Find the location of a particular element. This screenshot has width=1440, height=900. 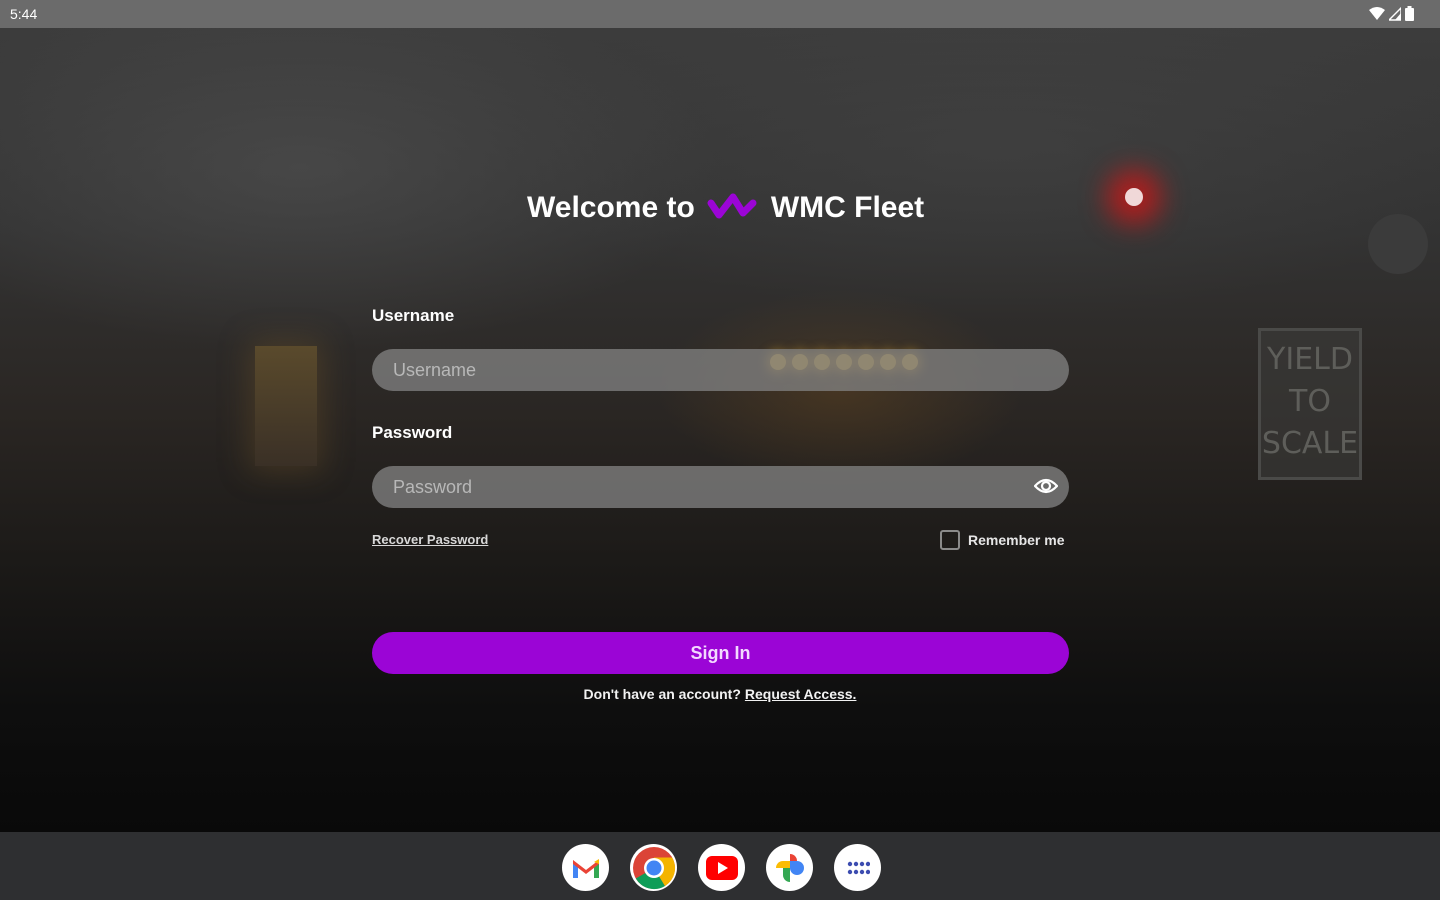

show-password-button is located at coordinates (1046, 486).